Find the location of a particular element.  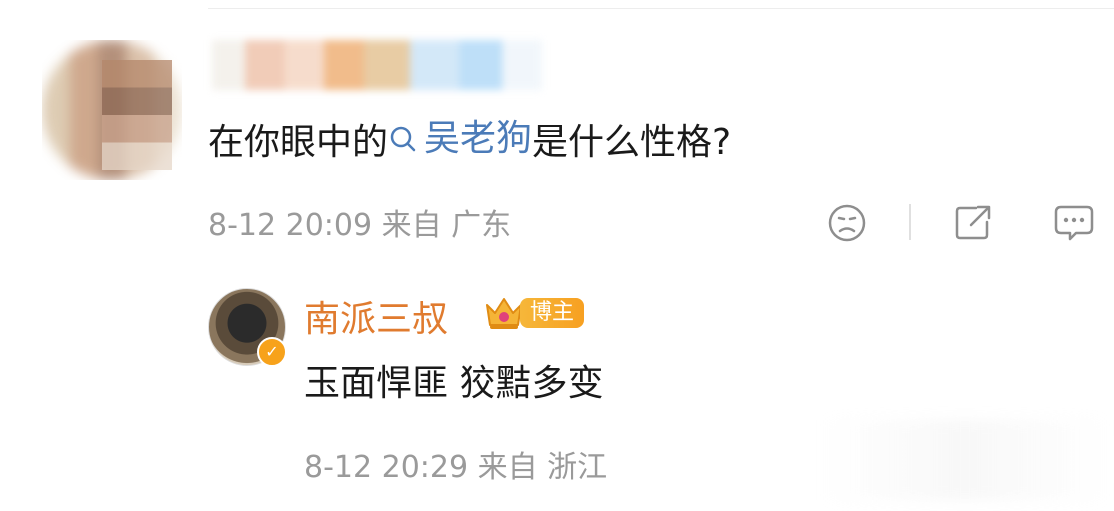

blurred-region is located at coordinates (965, 460).